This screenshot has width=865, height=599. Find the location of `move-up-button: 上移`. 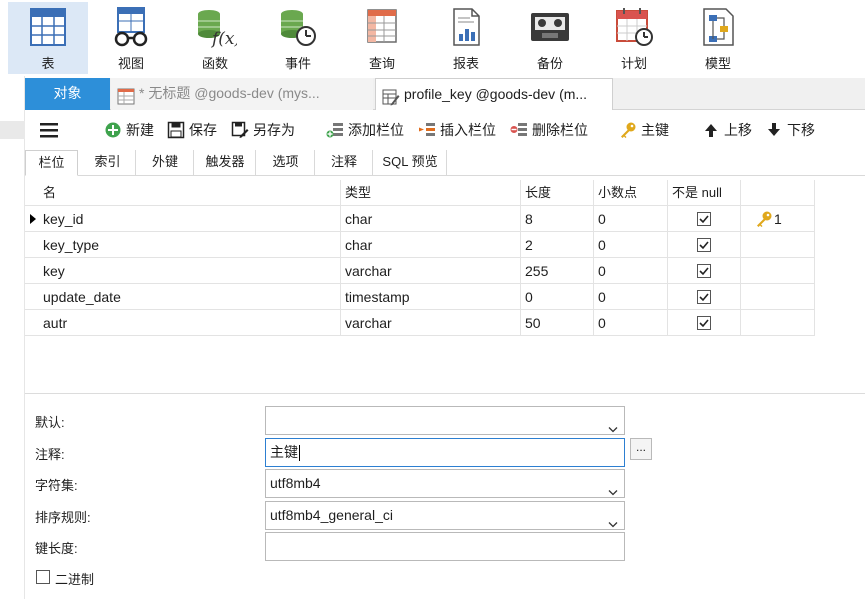

move-up-button: 上移 is located at coordinates (728, 130).